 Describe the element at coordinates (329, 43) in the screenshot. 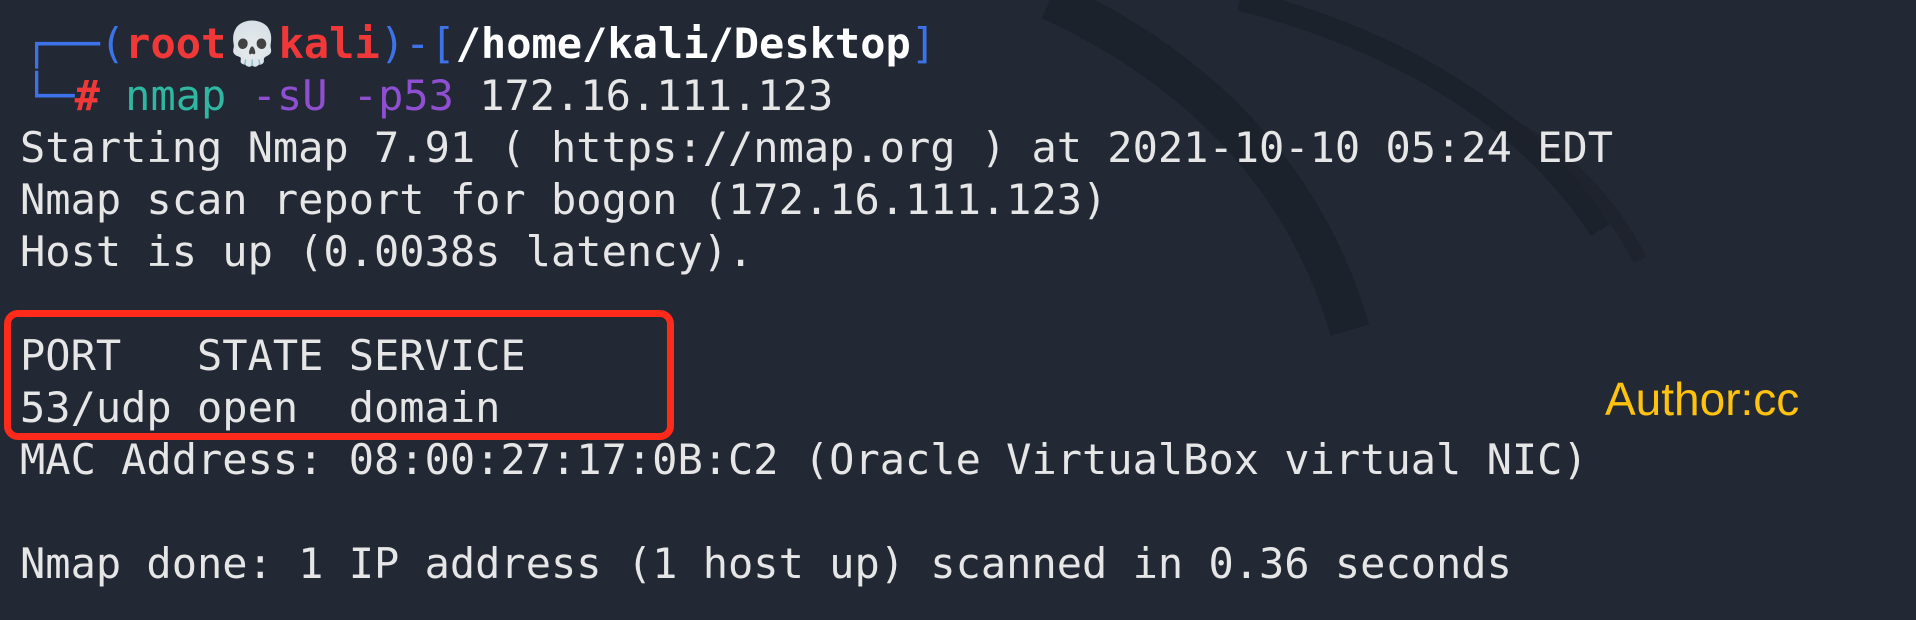

I see `prompt-host: kali` at that location.